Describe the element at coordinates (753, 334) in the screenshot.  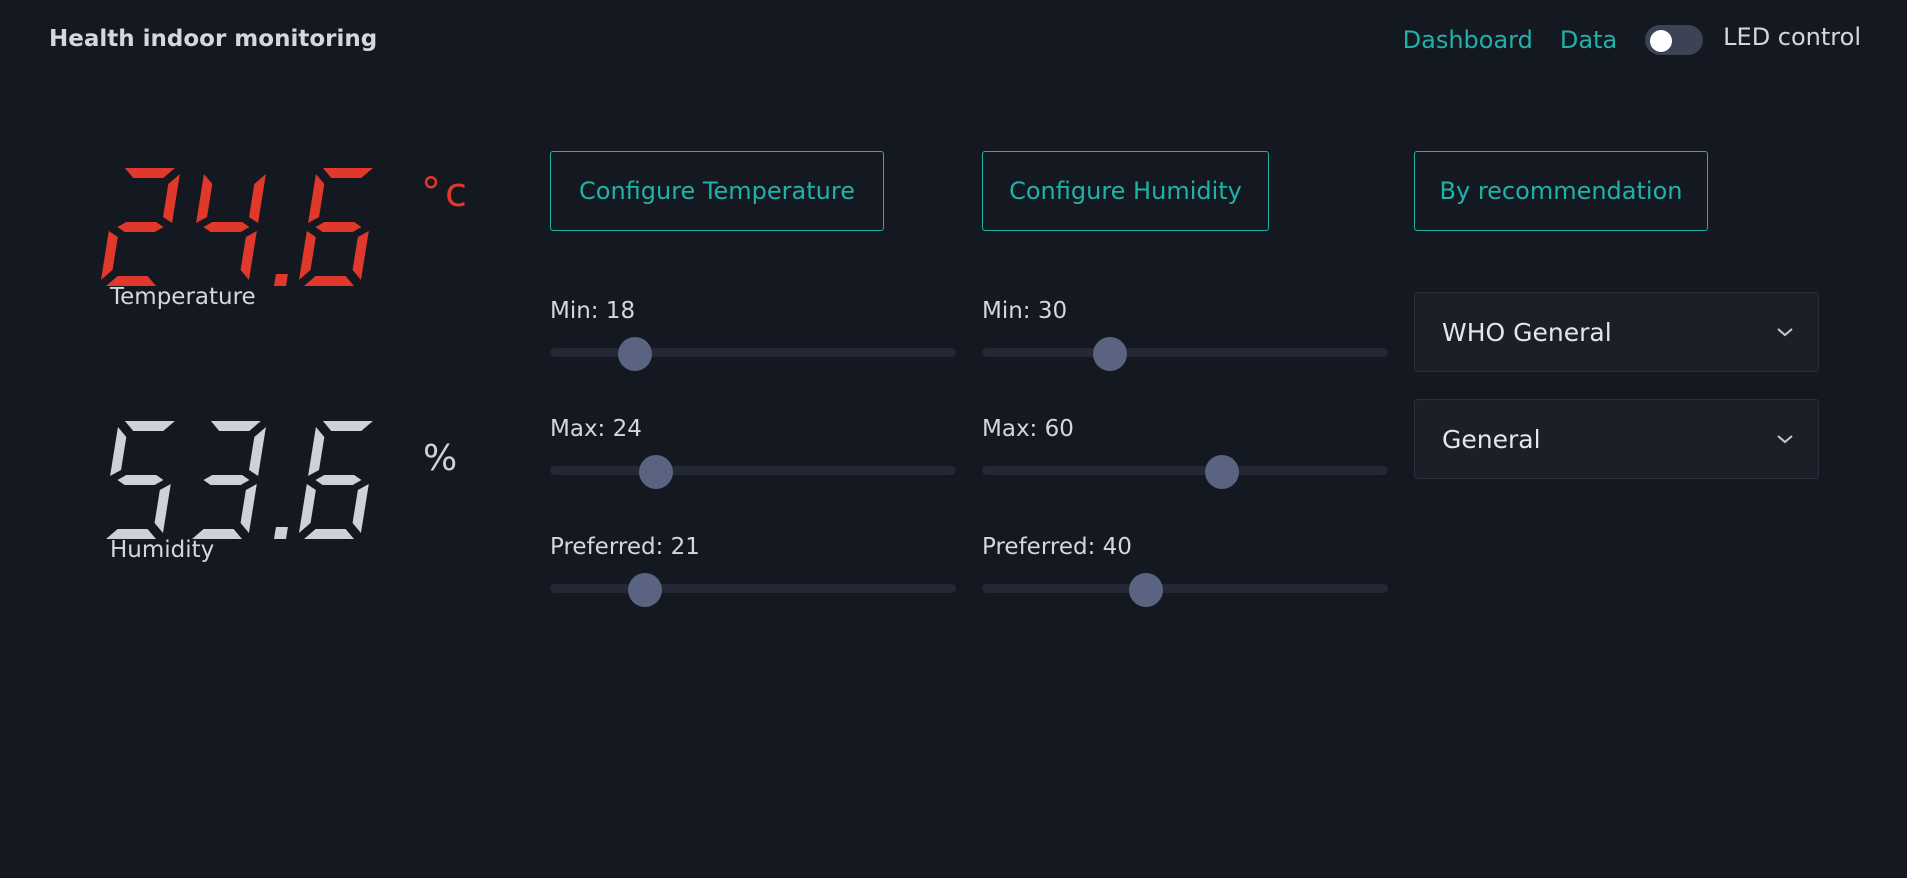
I see `temperature-min-slider: Min: 18` at that location.